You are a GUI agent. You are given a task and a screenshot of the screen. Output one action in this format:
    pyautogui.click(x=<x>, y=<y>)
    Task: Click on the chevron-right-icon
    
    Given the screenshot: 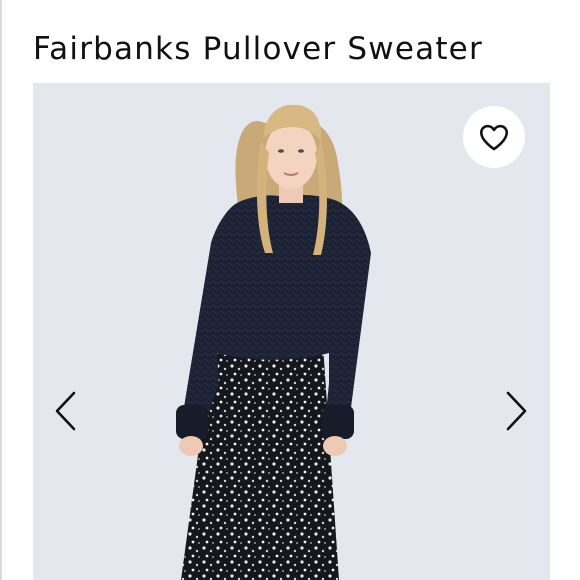 What is the action you would take?
    pyautogui.click(x=516, y=411)
    